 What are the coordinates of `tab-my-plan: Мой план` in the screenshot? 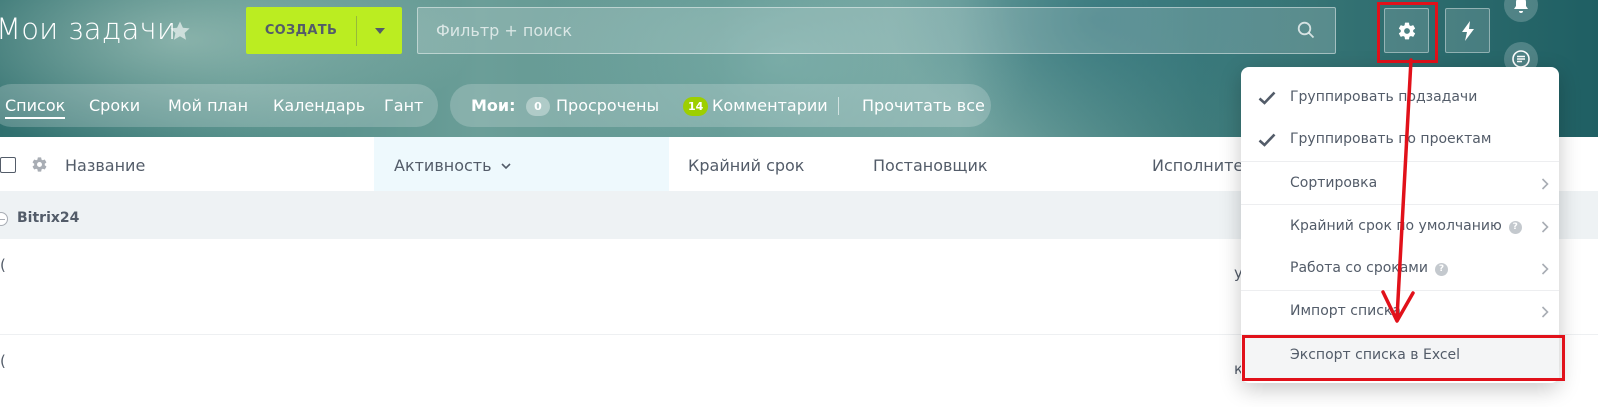 It's located at (208, 105).